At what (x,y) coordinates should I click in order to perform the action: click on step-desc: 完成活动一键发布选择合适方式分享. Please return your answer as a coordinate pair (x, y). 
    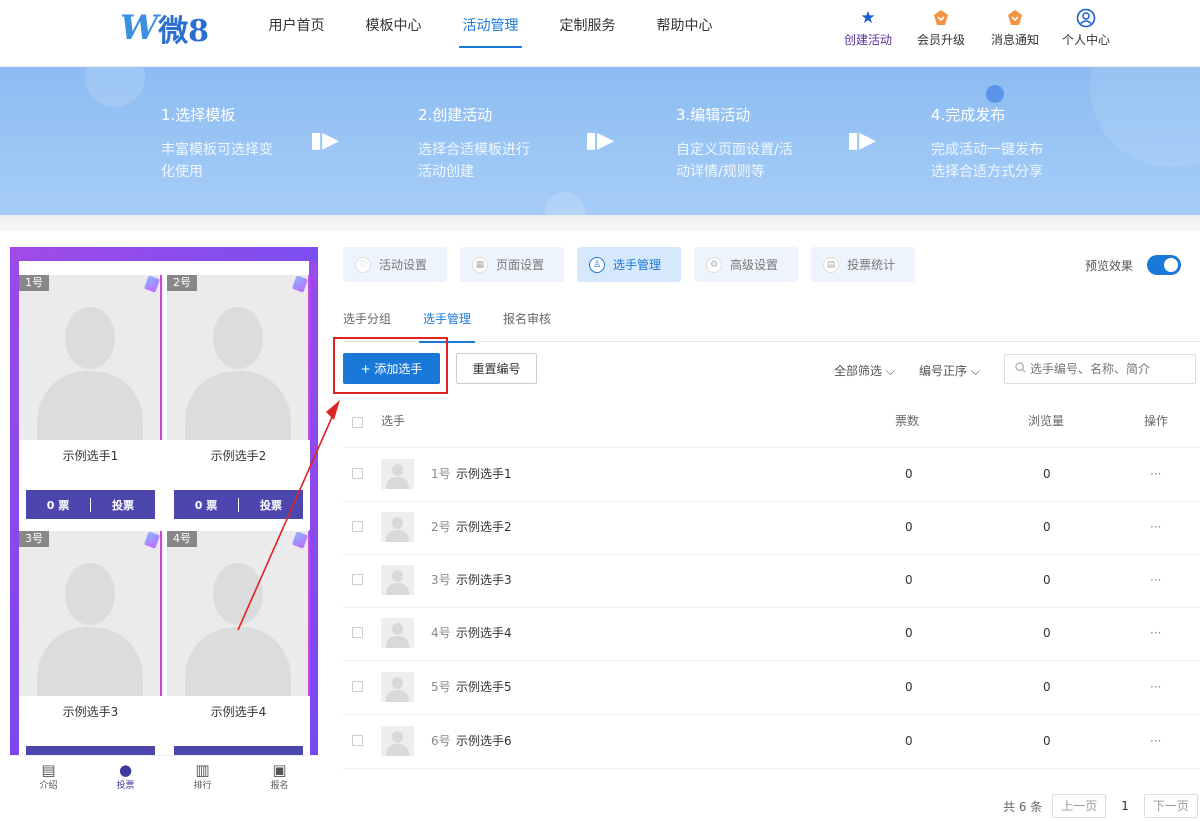
    Looking at the image, I should click on (987, 161).